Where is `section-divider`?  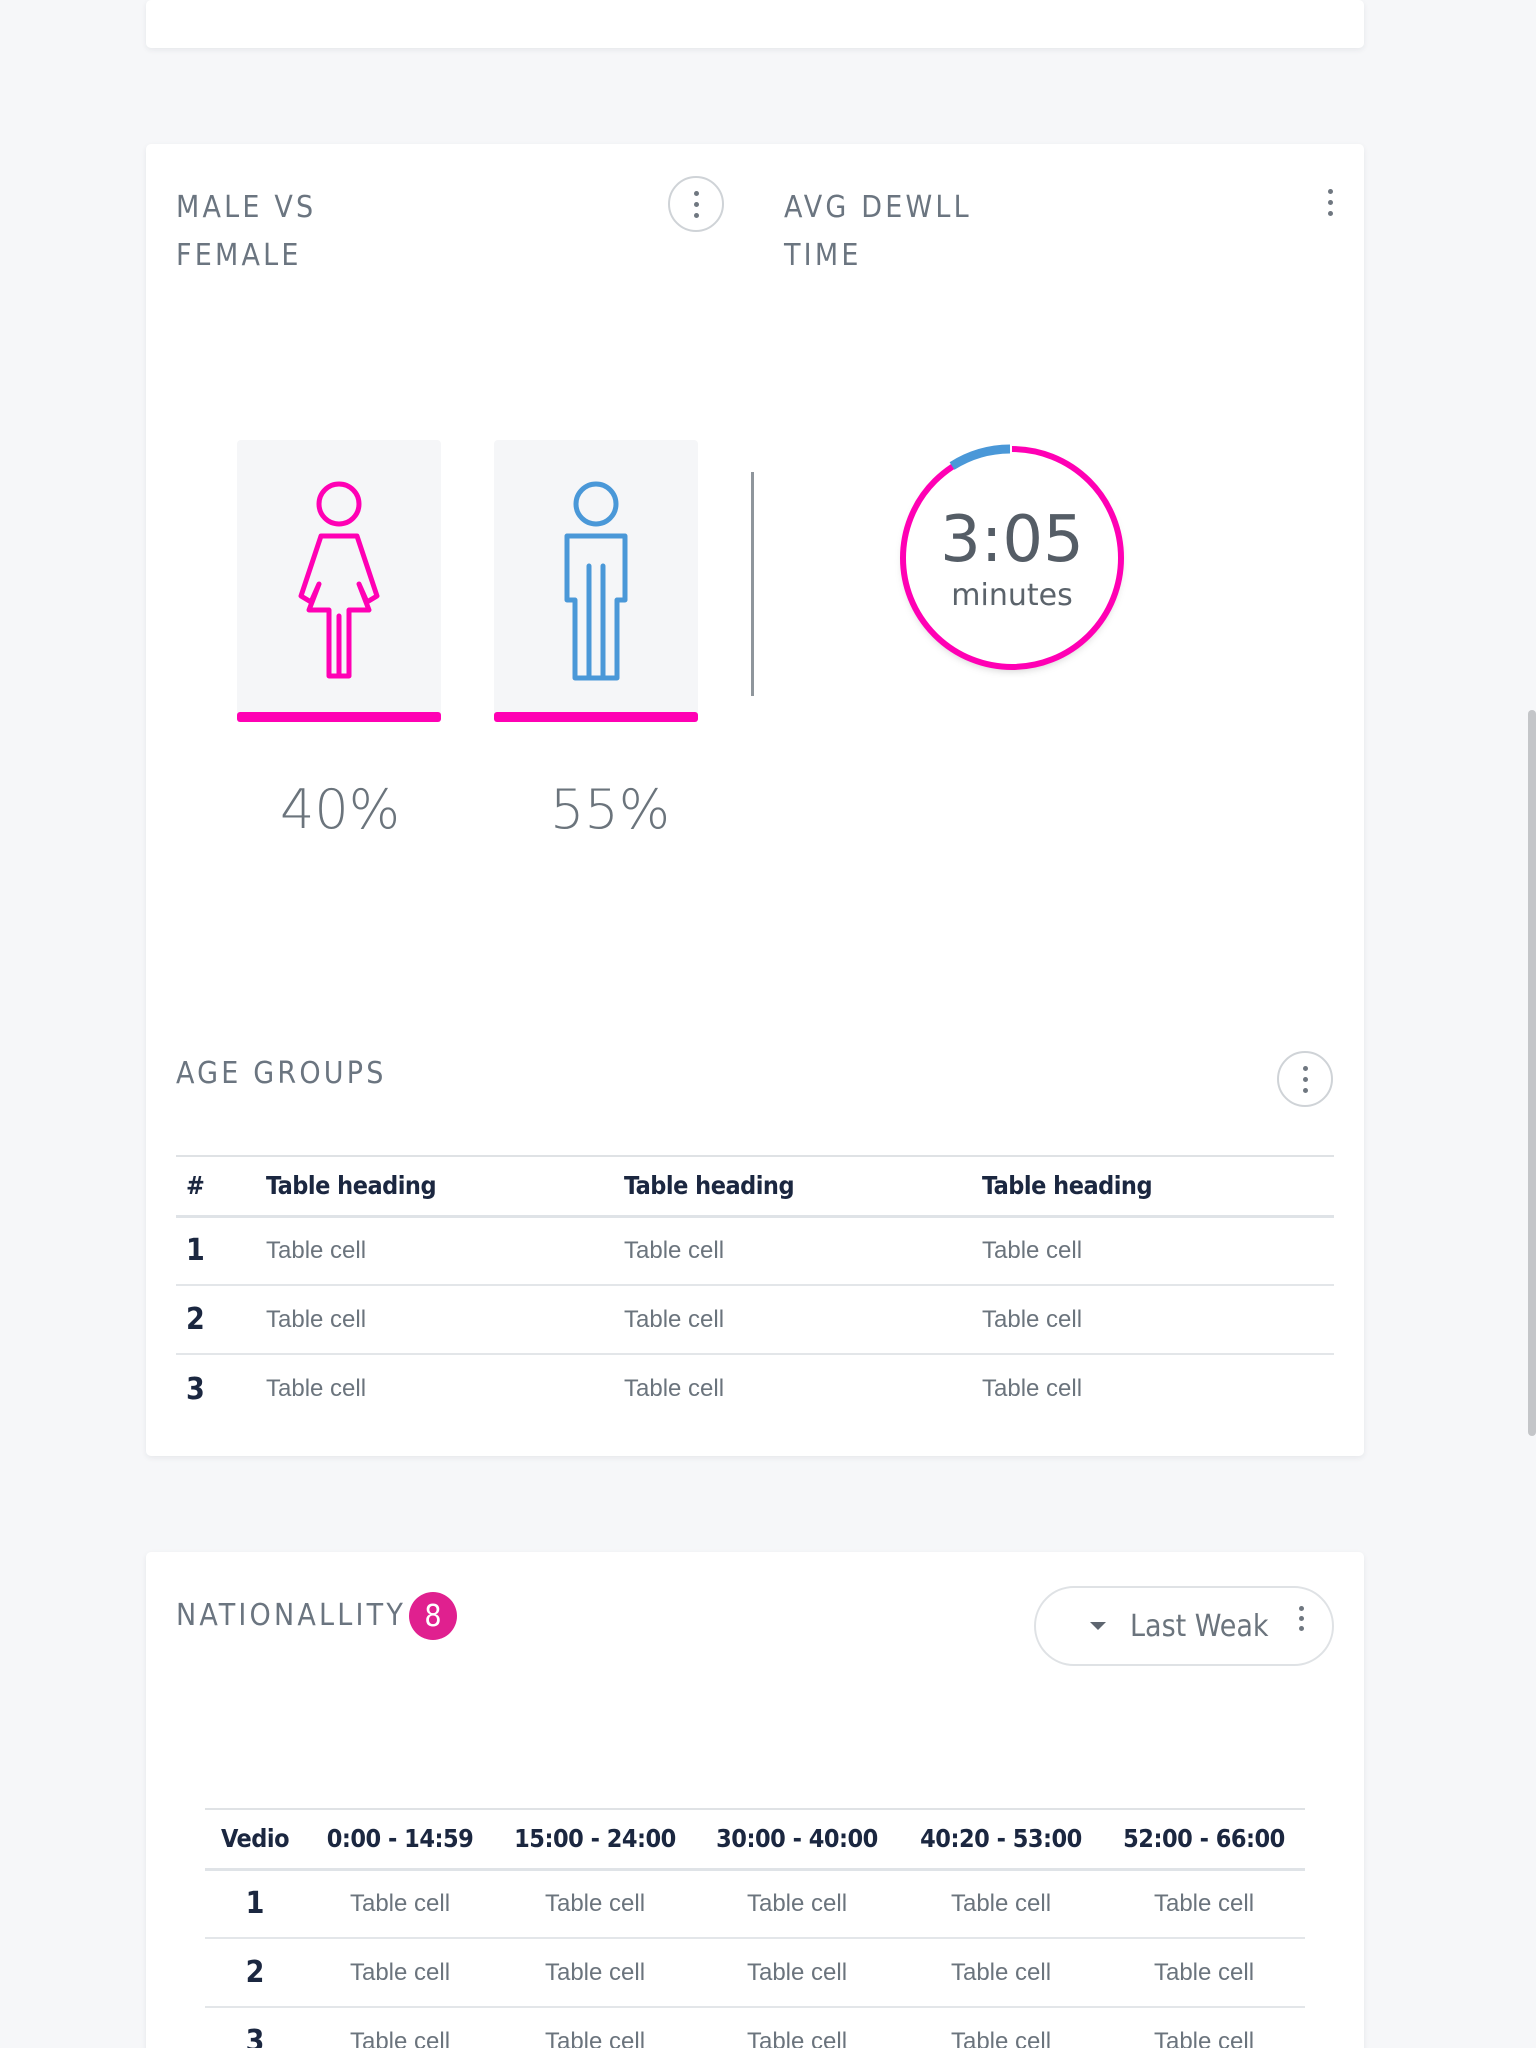 section-divider is located at coordinates (752, 584).